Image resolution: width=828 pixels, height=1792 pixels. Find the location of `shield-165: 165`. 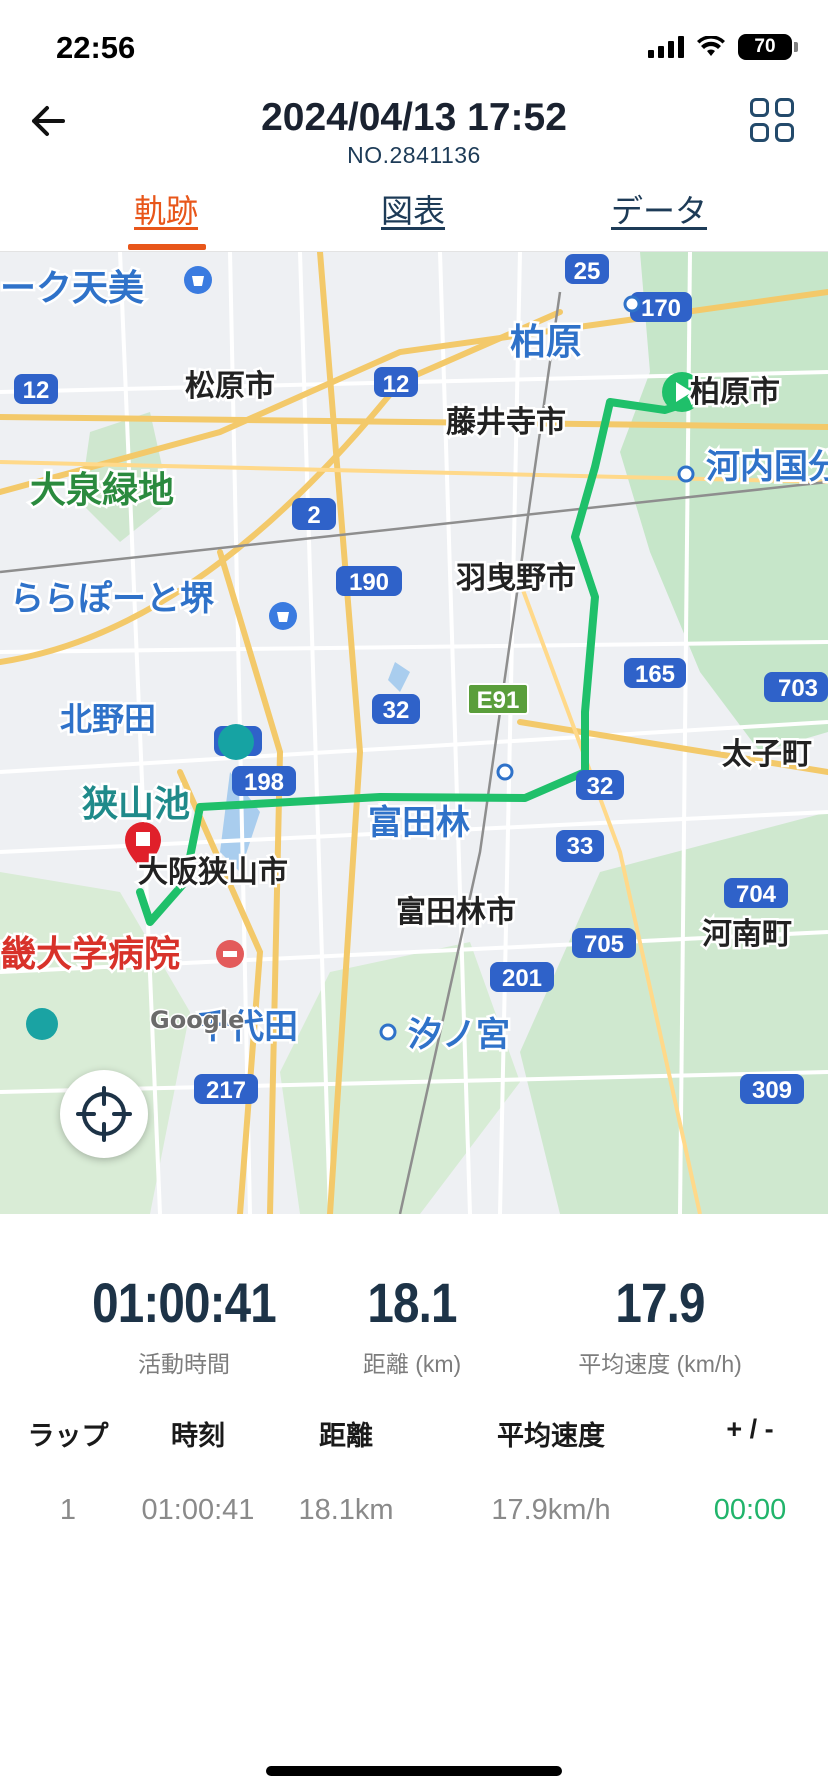

shield-165: 165 is located at coordinates (655, 673).